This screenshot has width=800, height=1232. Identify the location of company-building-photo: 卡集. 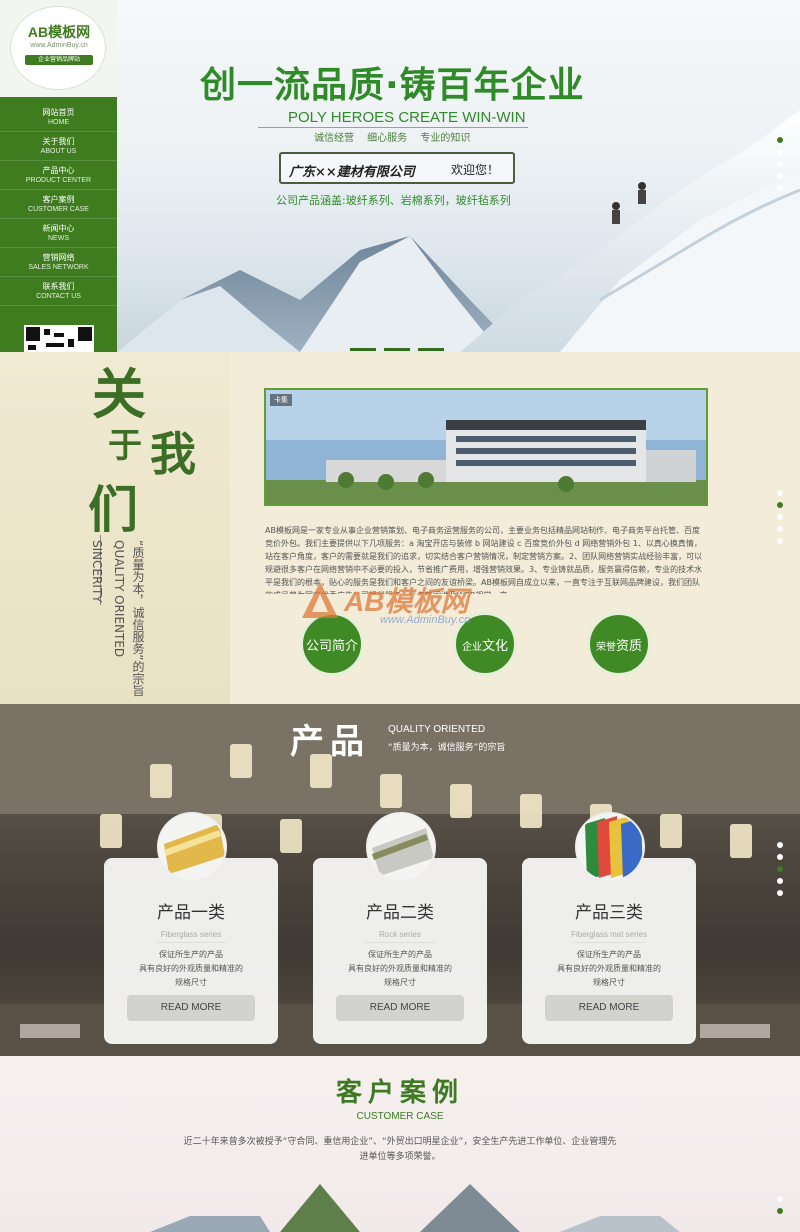
(486, 447).